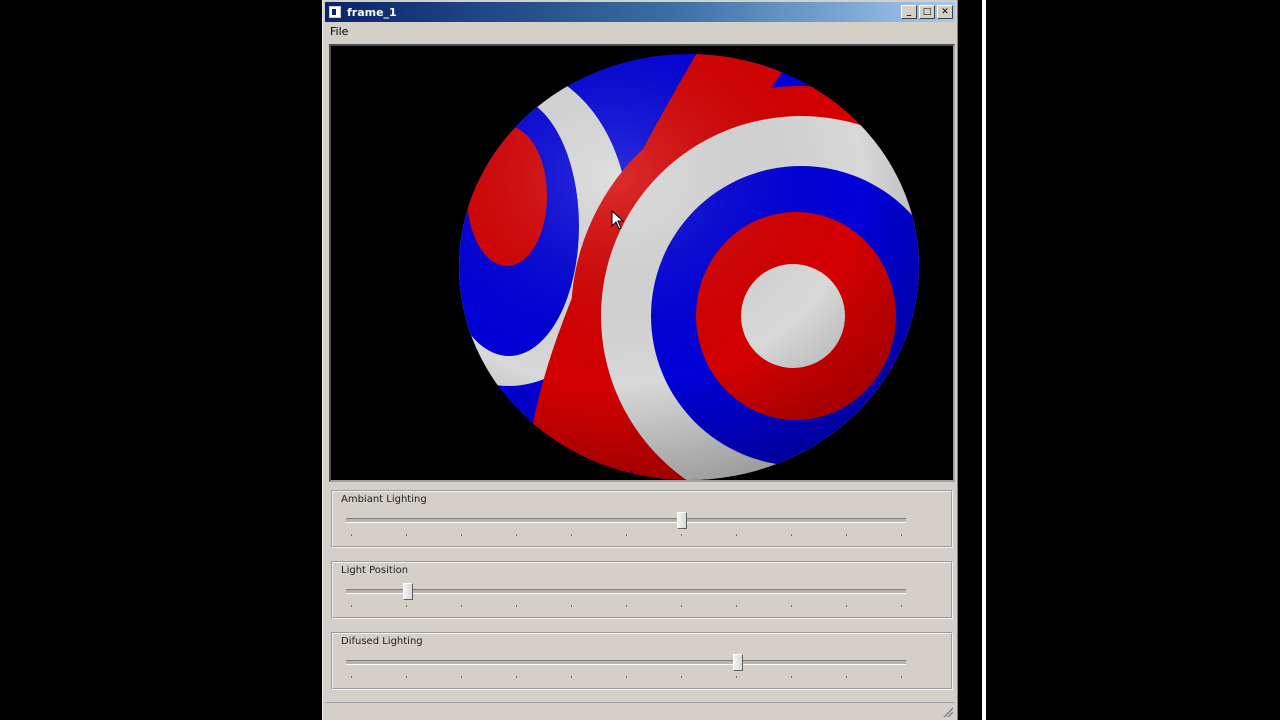 Image resolution: width=1280 pixels, height=720 pixels. I want to click on cursor-arrow-icon, so click(618, 220).